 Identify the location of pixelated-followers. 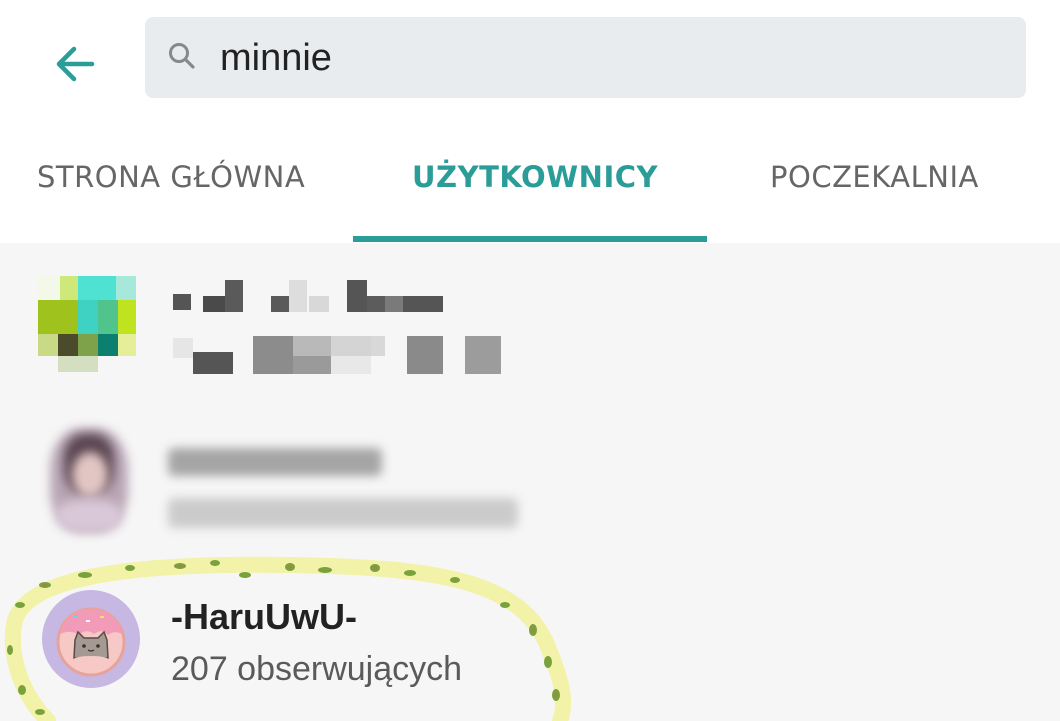
(343, 353).